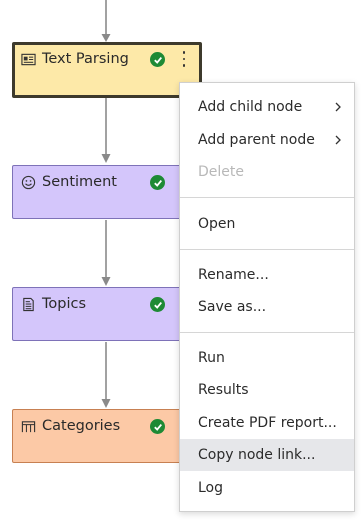 The width and height of the screenshot is (364, 523). What do you see at coordinates (184, 59) in the screenshot?
I see `node-options-icon` at bounding box center [184, 59].